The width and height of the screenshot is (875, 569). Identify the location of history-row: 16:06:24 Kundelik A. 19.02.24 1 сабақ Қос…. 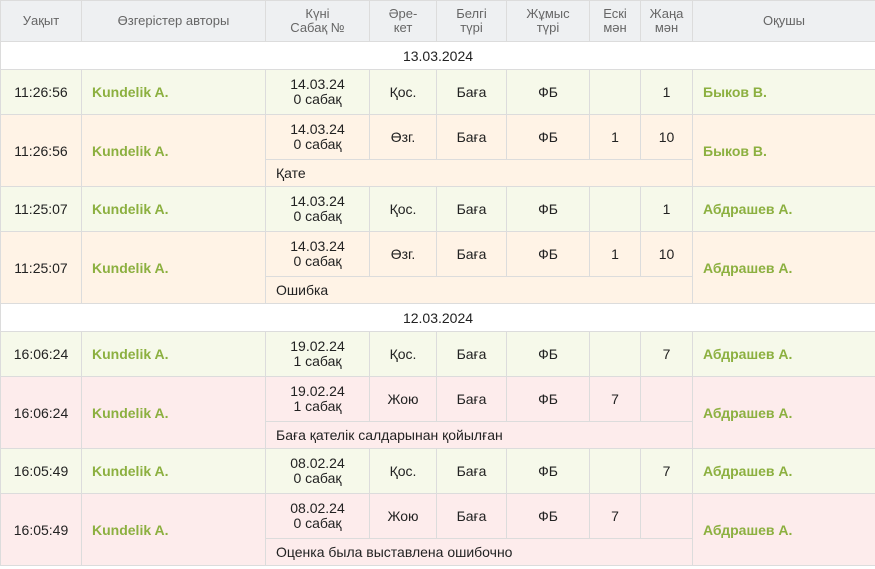
(437, 354).